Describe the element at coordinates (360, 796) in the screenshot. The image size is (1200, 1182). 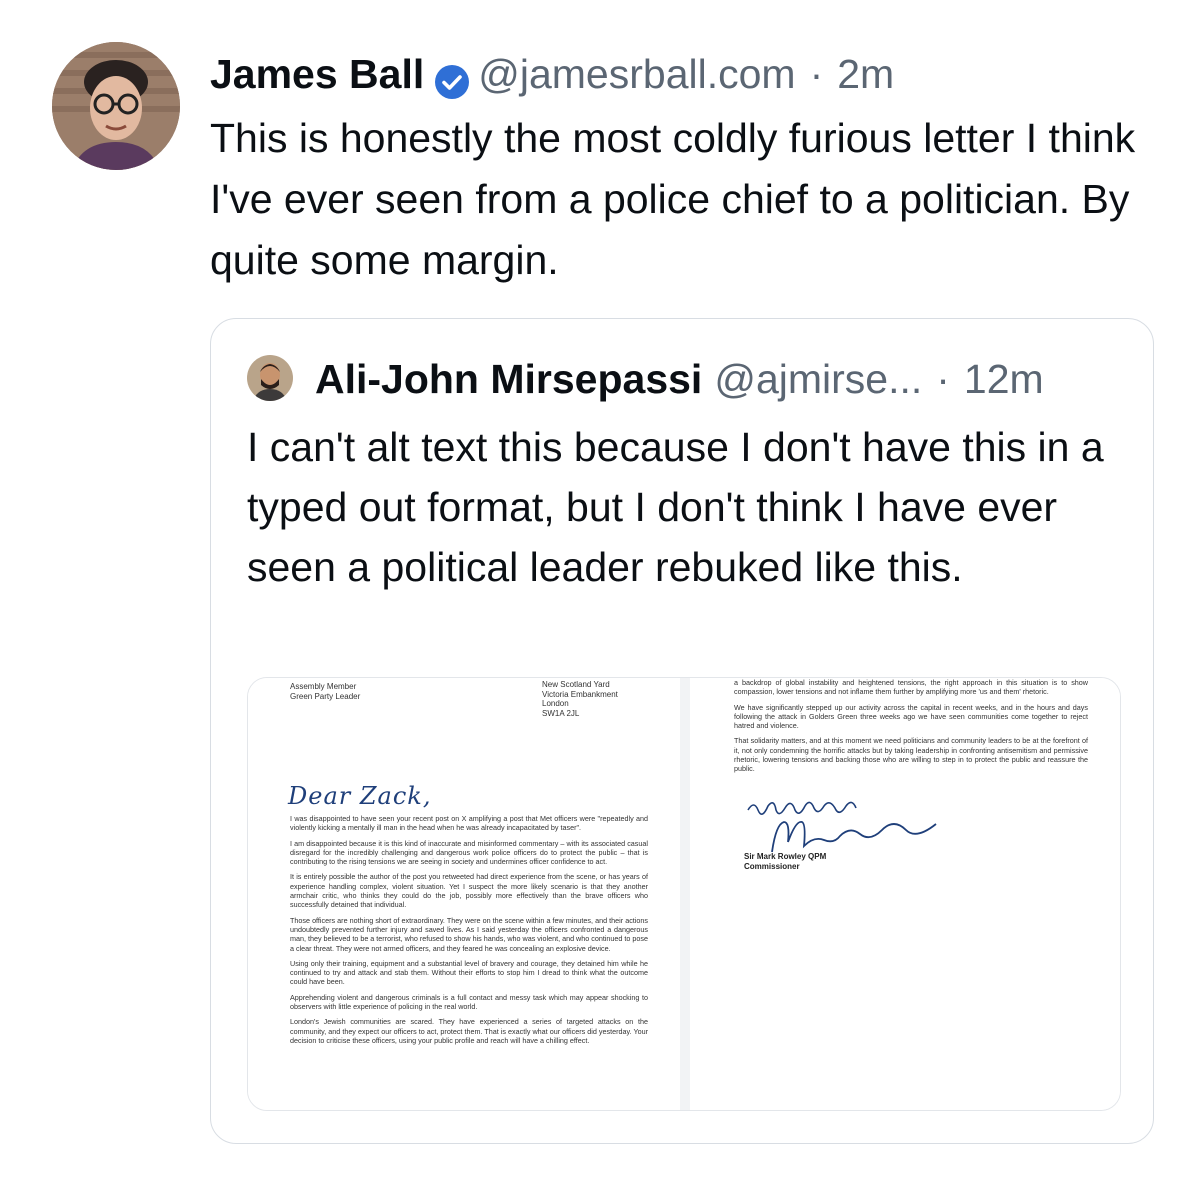
I see `letter-salutation: Dear Zack,` at that location.